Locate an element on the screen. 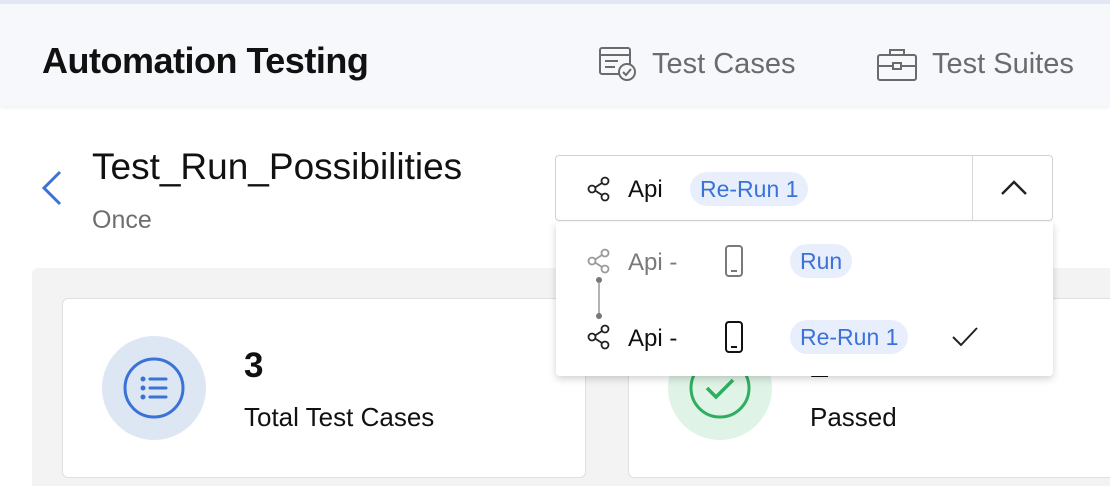 The height and width of the screenshot is (486, 1110). run-option-badge: Run is located at coordinates (821, 261).